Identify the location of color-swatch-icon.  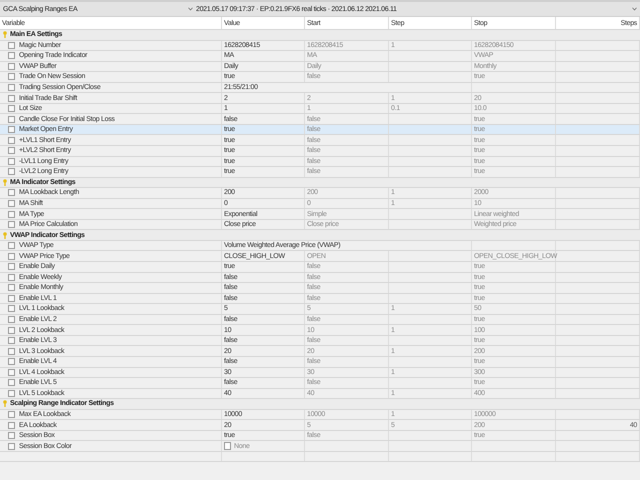
(227, 446).